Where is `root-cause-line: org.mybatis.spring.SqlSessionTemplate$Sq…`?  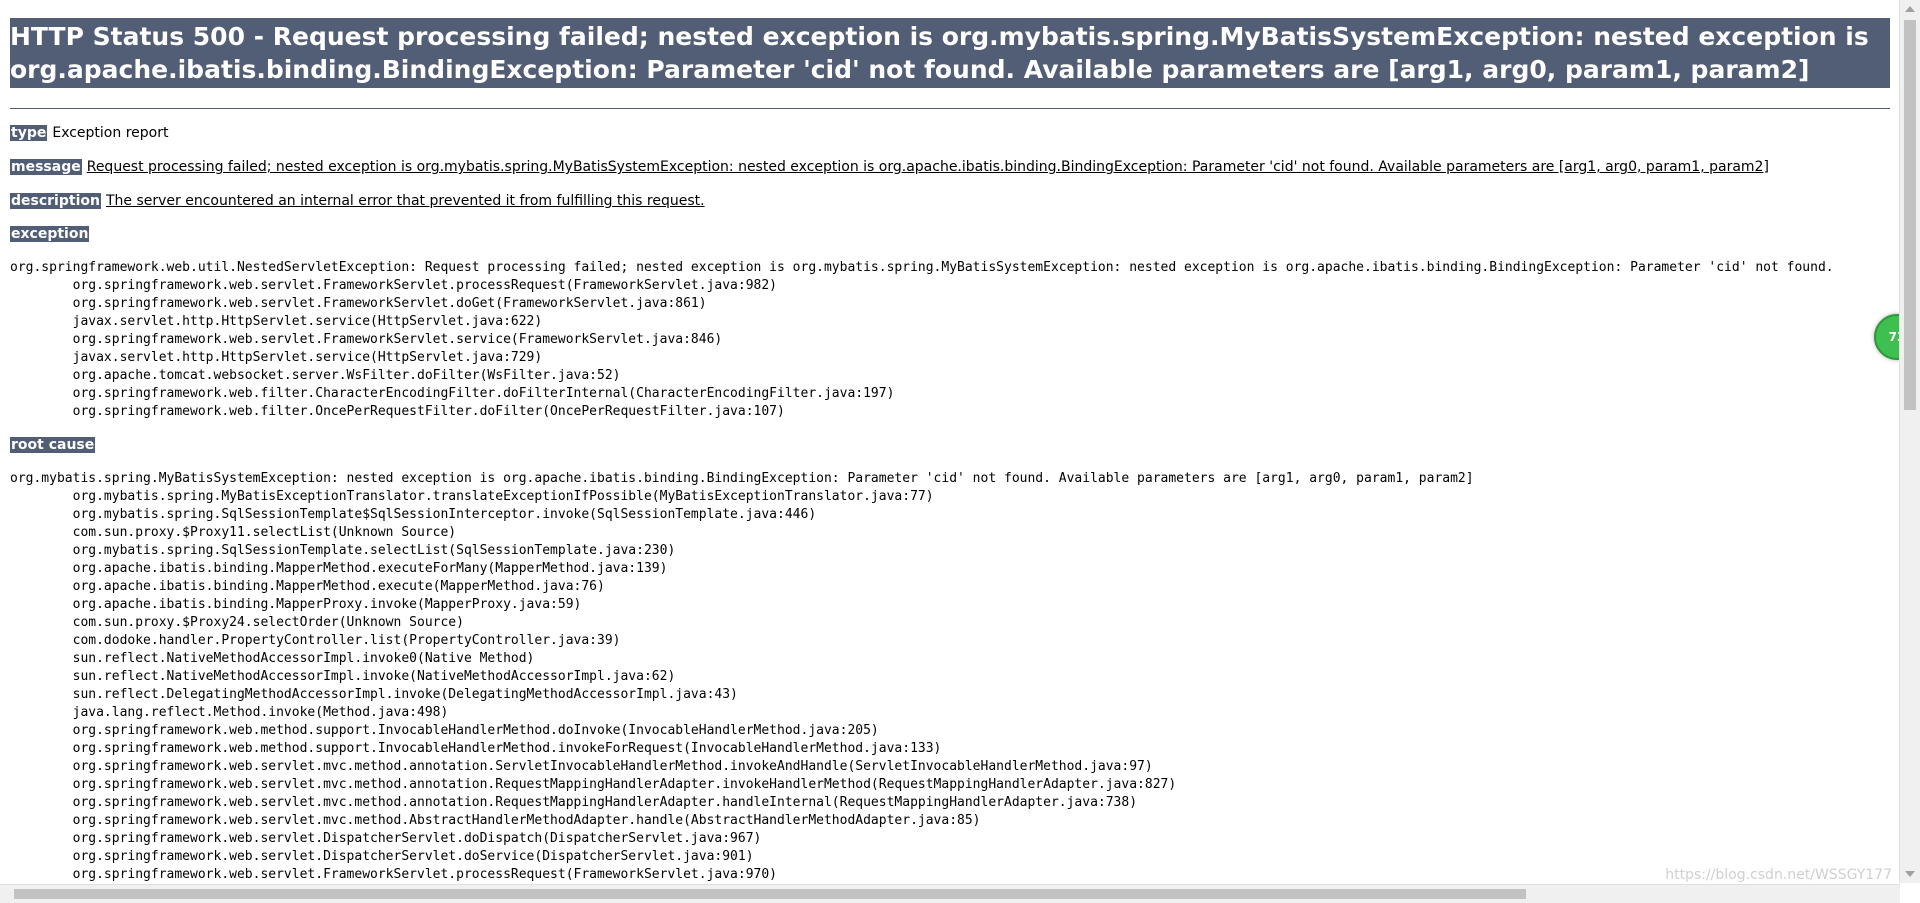
root-cause-line: org.mybatis.spring.SqlSessionTemplate$Sq… is located at coordinates (413, 514).